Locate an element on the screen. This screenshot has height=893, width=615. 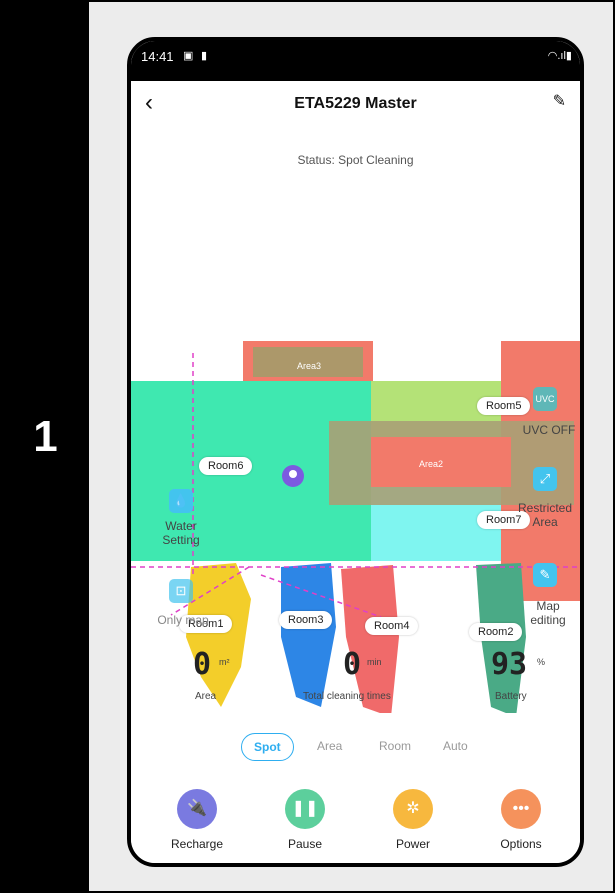
battery-unit: % is located at coordinates (541, 662).